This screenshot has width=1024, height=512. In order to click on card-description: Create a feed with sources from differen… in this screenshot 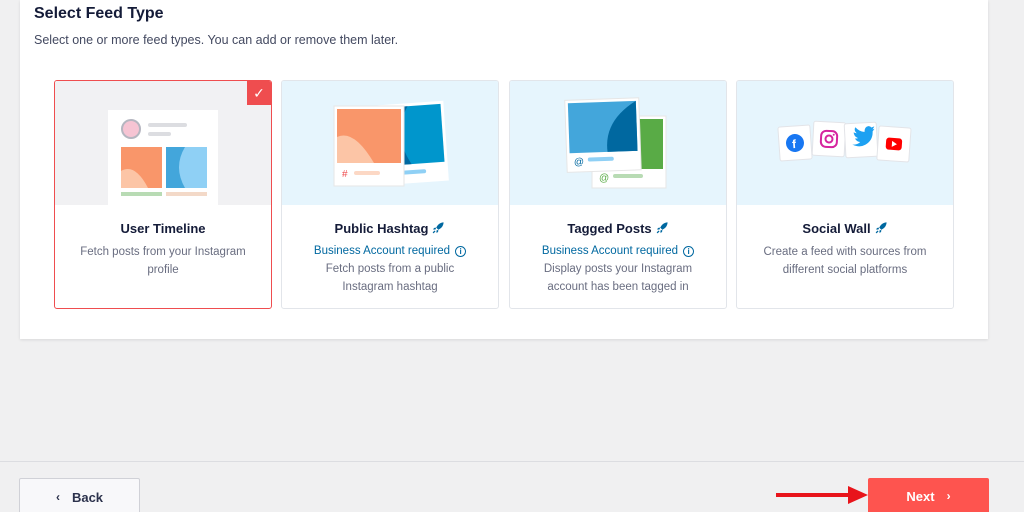, I will do `click(845, 261)`.